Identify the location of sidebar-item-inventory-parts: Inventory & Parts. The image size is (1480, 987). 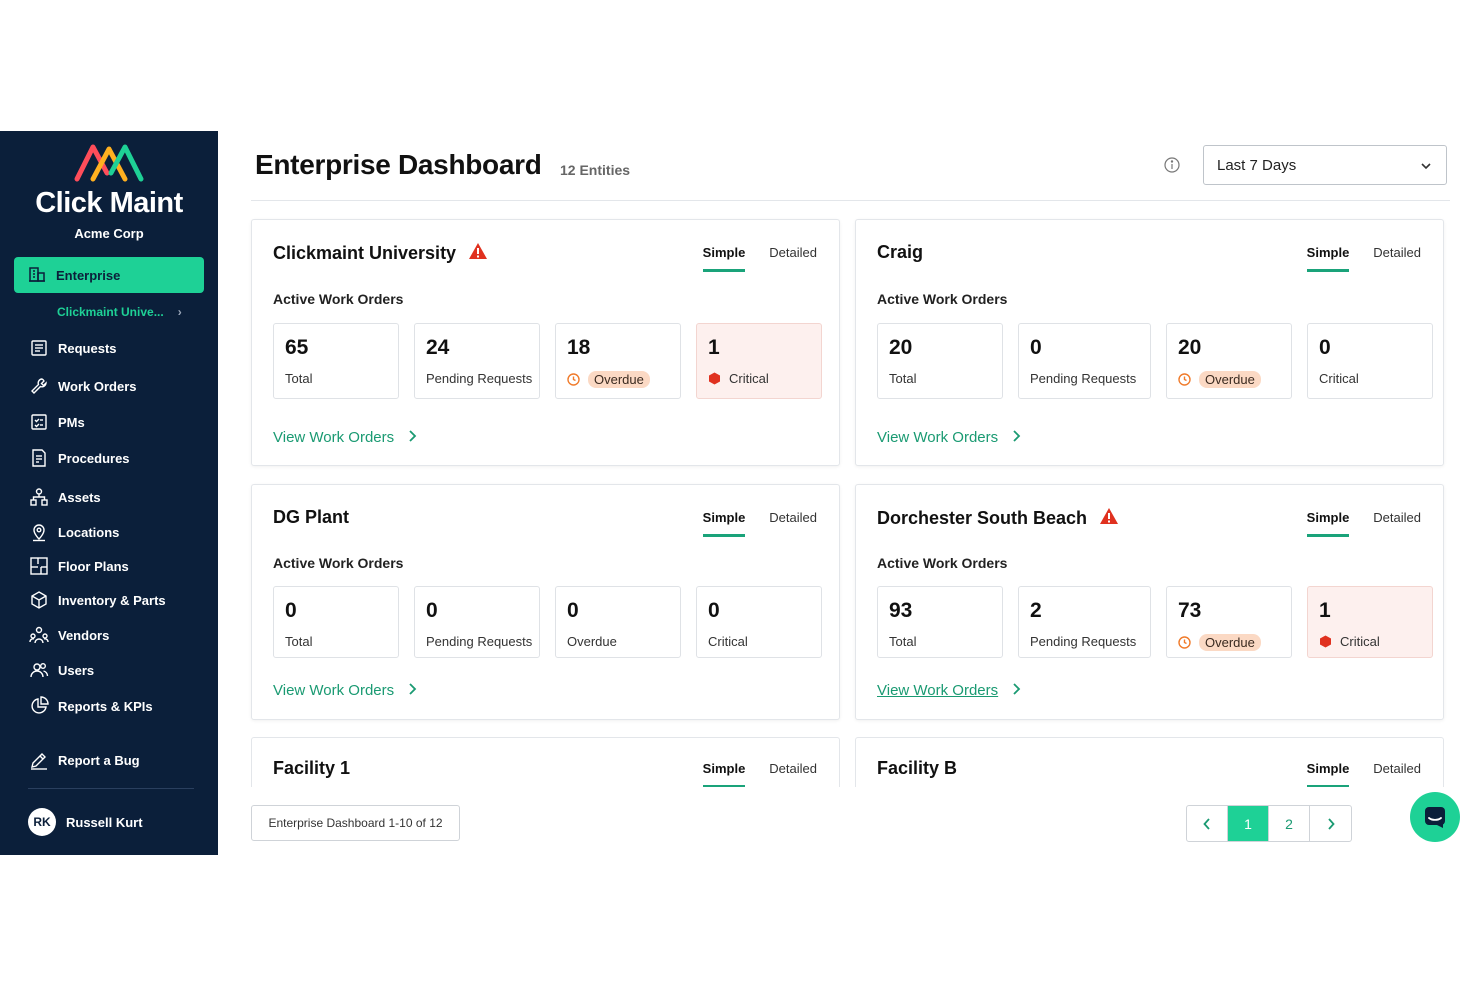
(97, 600).